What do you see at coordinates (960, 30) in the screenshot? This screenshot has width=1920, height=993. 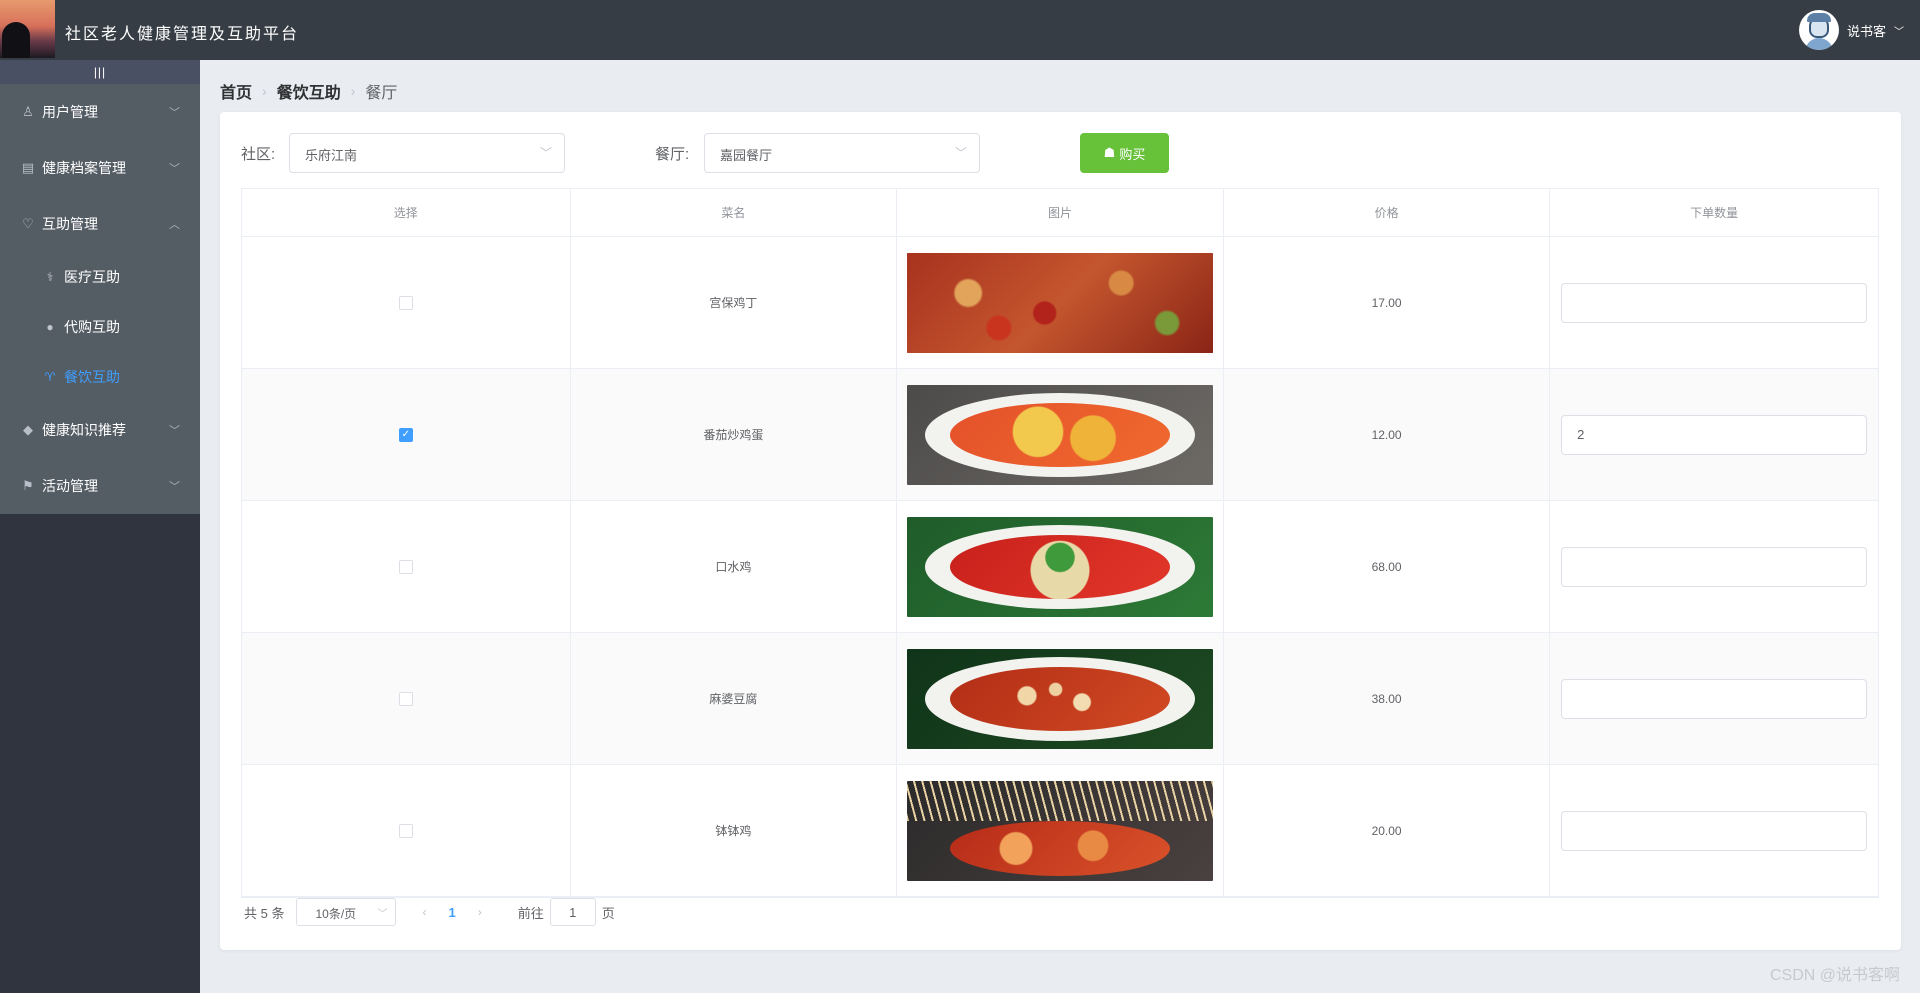 I see `top-header: 社区老人健康管理及互助平台 说书客 ﹀` at bounding box center [960, 30].